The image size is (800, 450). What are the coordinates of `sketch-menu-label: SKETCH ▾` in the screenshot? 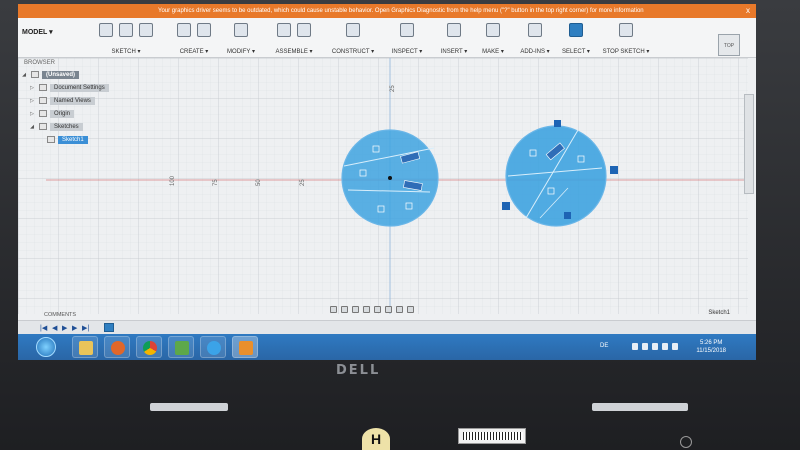 It's located at (126, 51).